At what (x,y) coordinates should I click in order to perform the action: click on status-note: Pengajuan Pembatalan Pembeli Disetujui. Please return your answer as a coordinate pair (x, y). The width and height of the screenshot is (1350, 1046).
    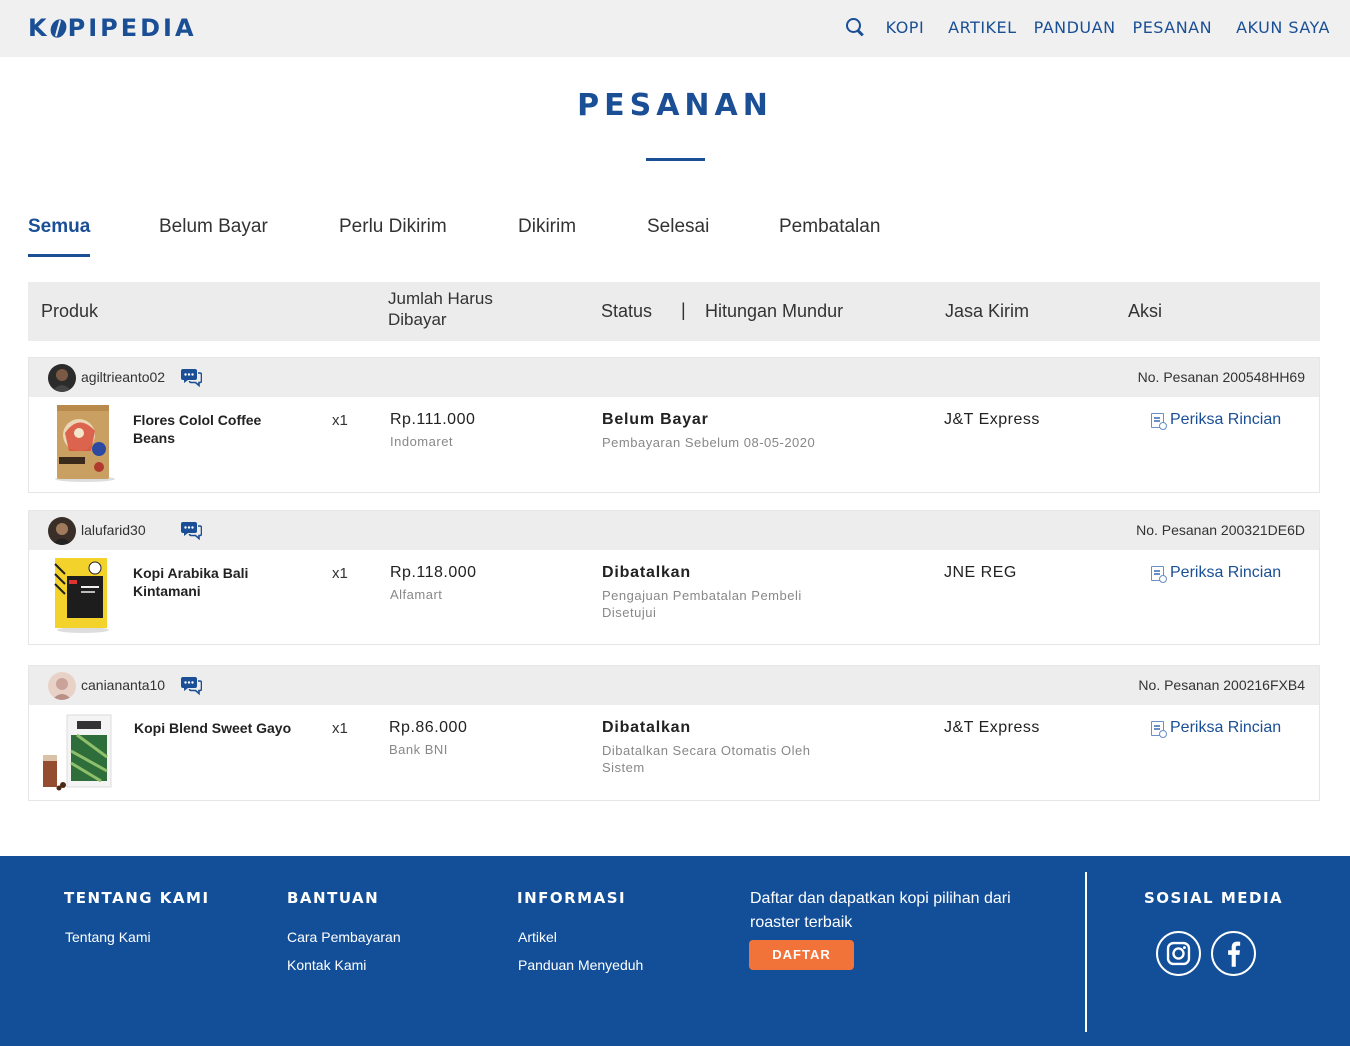
    Looking at the image, I should click on (702, 604).